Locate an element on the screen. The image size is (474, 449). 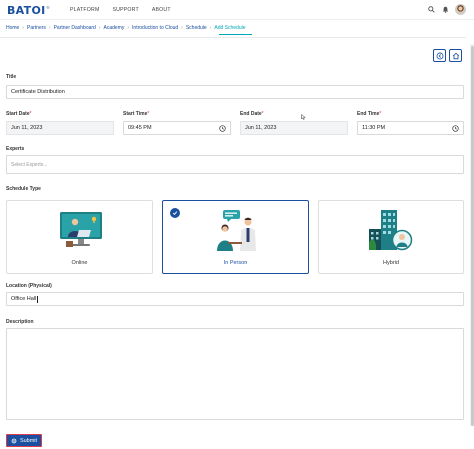
end-time-label: End Time* is located at coordinates (369, 114).